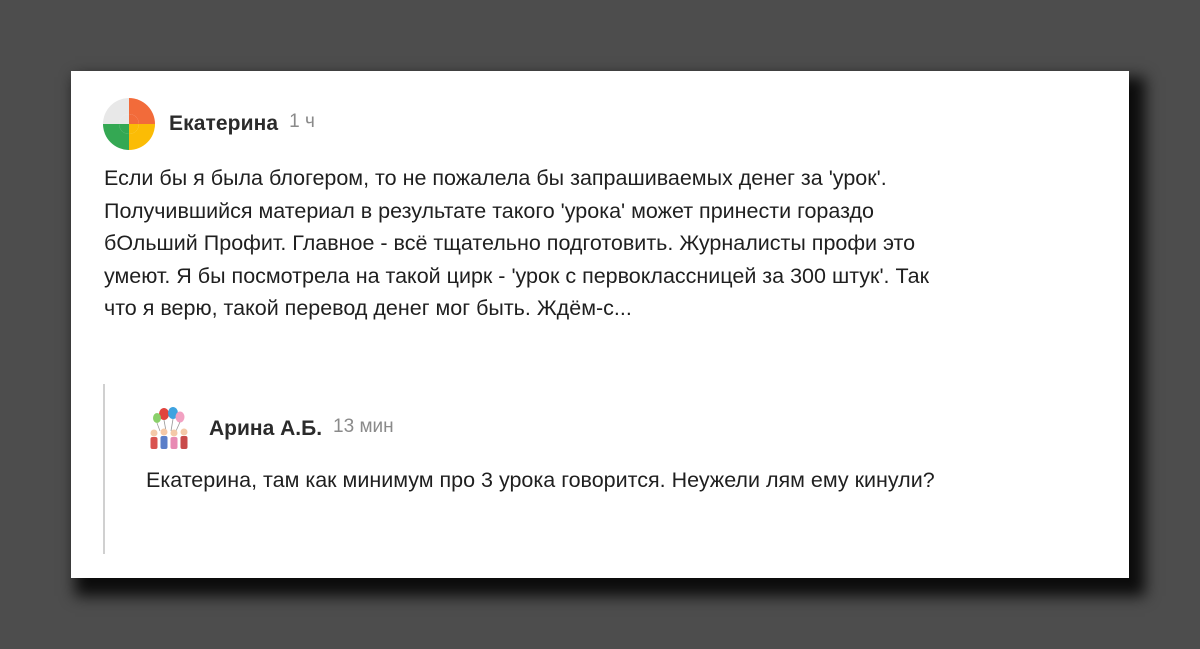 Image resolution: width=1200 pixels, height=649 pixels. I want to click on reply-thread-line, so click(104, 469).